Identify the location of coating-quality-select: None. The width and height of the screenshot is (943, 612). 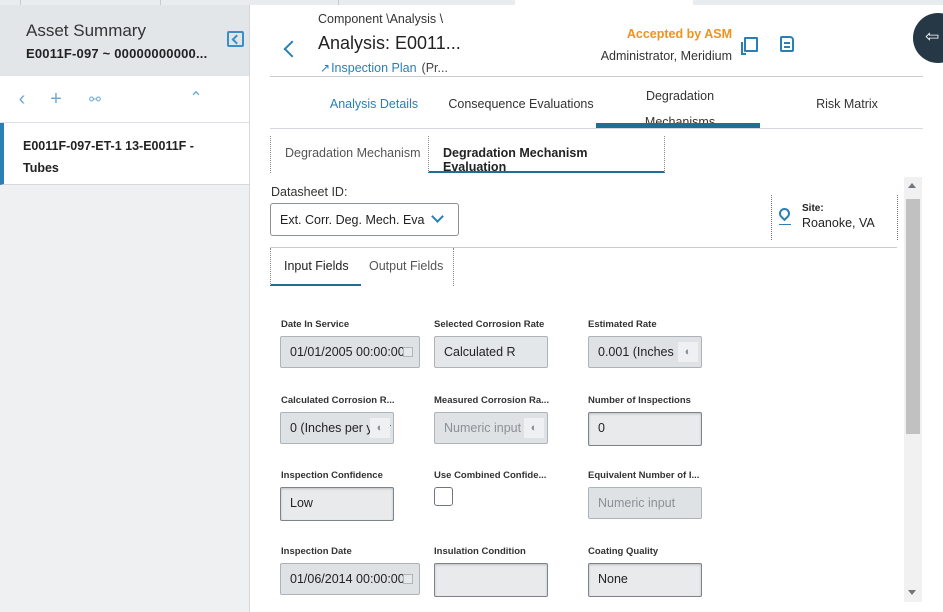
(645, 580).